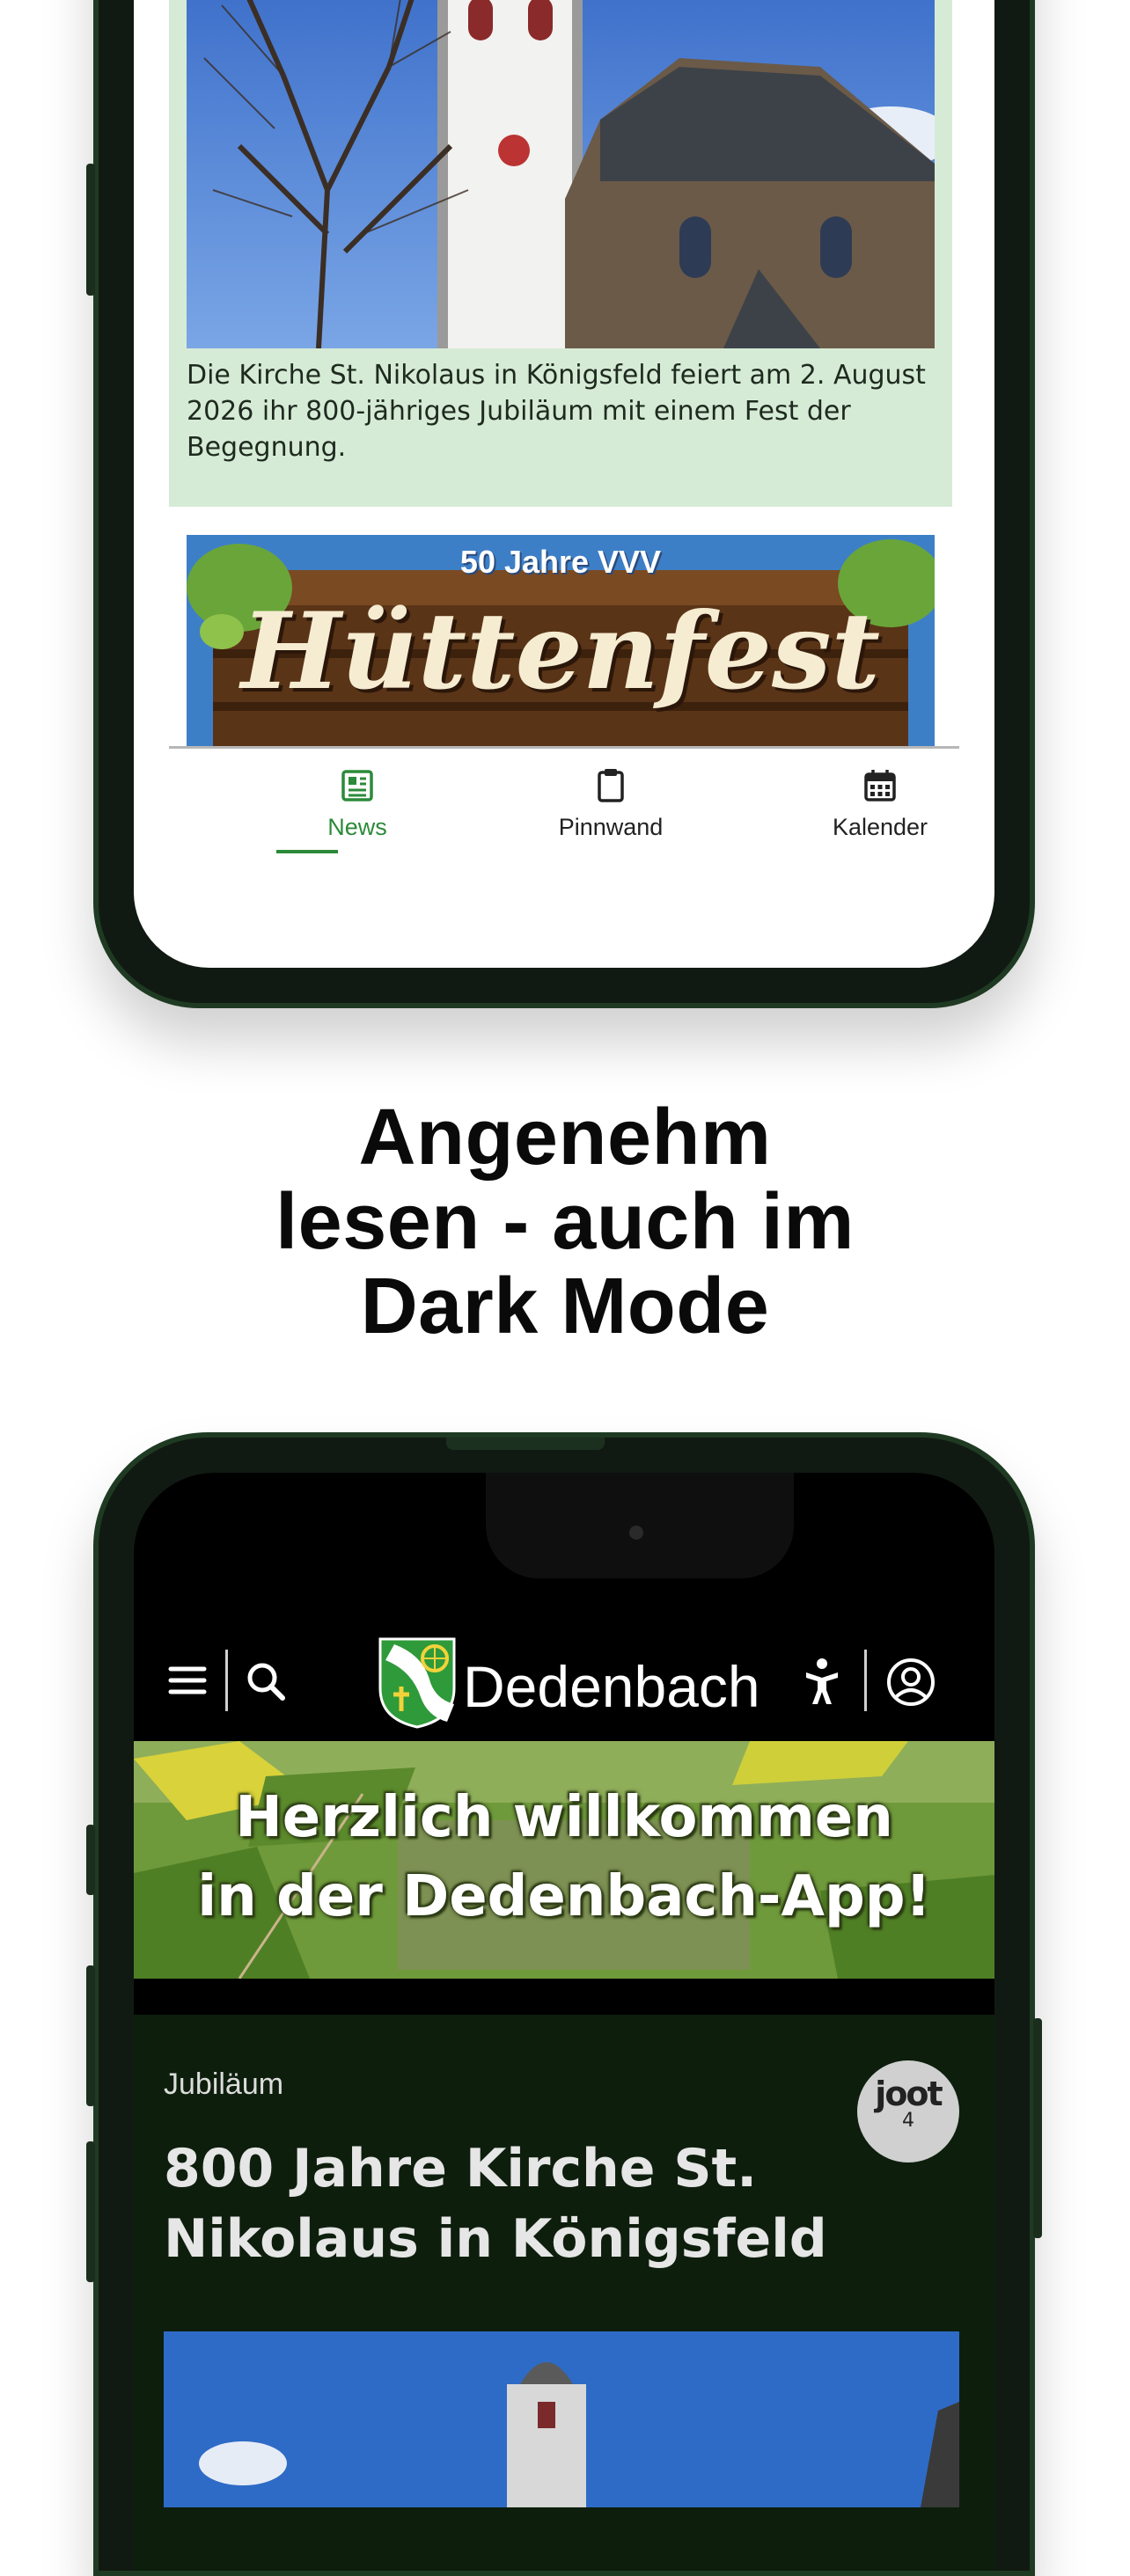  What do you see at coordinates (561, 2419) in the screenshot?
I see `article-photo` at bounding box center [561, 2419].